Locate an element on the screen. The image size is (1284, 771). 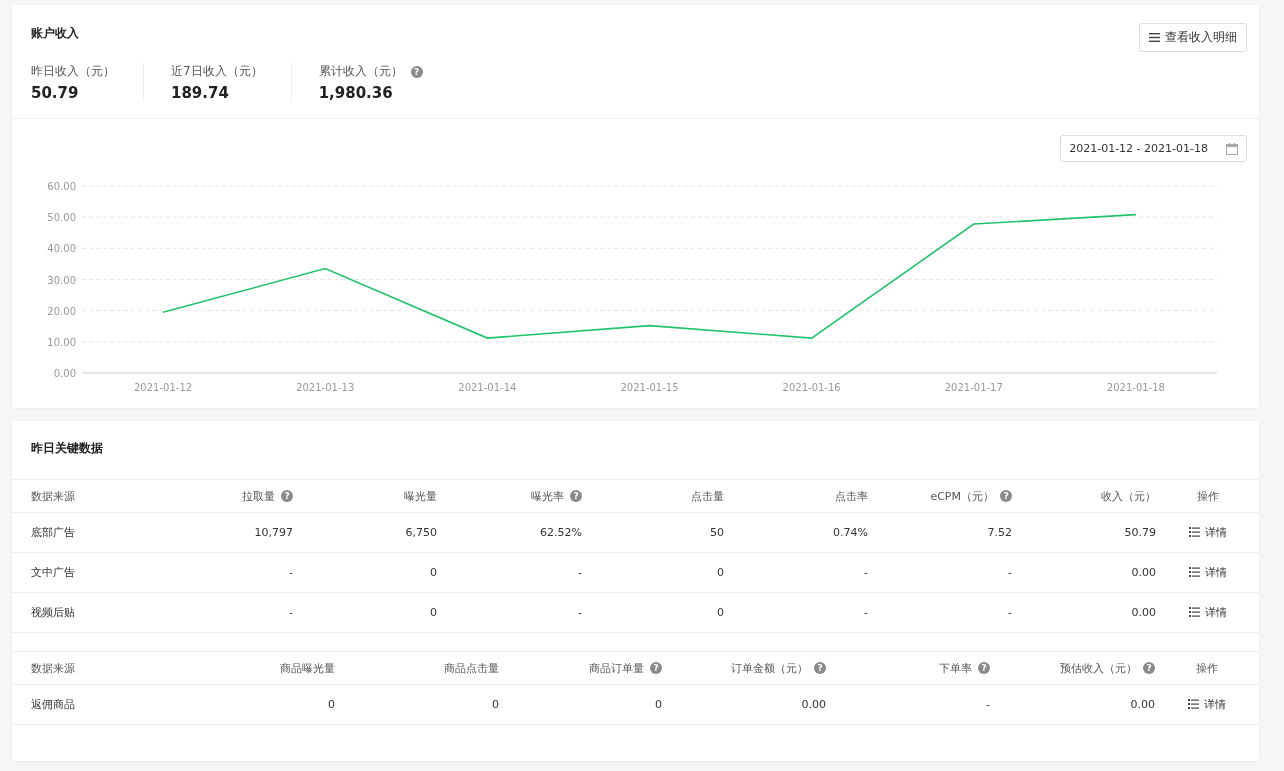
stat-label: 近7日收入（元） is located at coordinates (217, 71).